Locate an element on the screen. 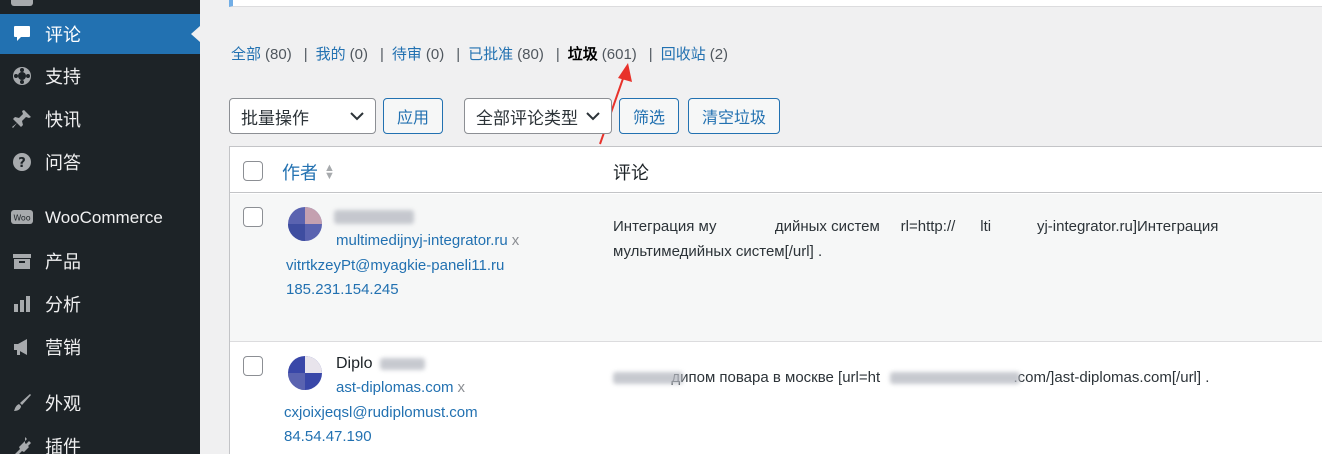 Image resolution: width=1322 pixels, height=454 pixels. filter-pending: 待审 (0) is located at coordinates (418, 54).